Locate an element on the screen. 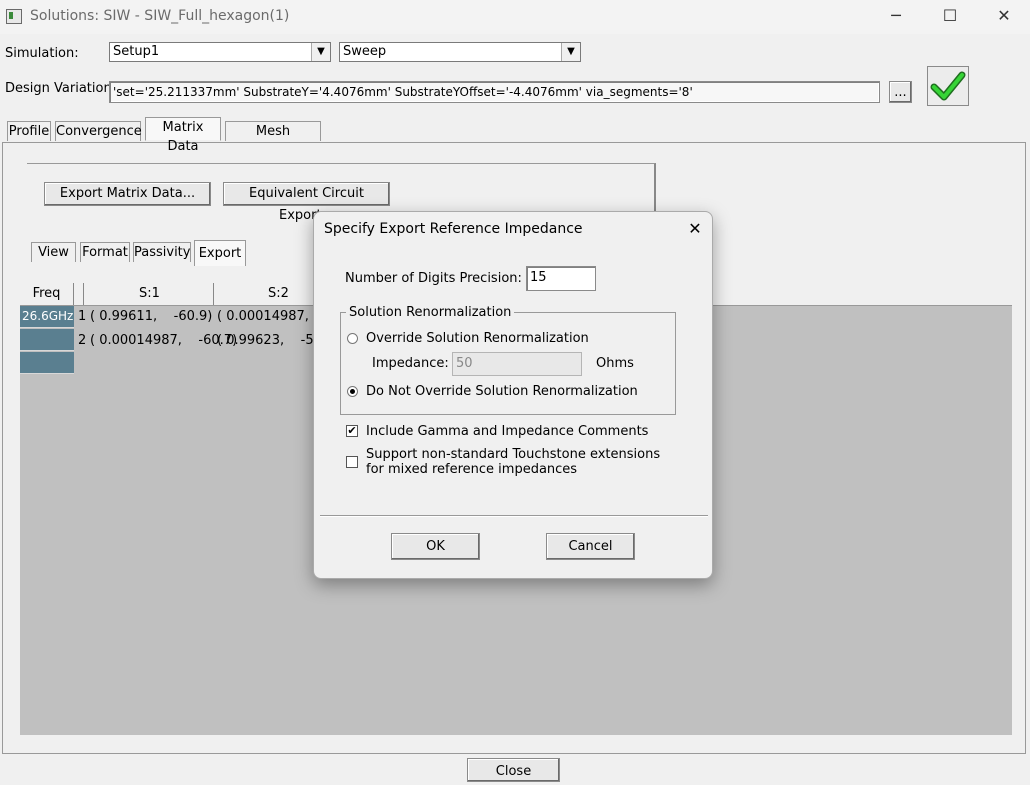 This screenshot has width=1030, height=785. close-window-button: ✕ is located at coordinates (1004, 16).